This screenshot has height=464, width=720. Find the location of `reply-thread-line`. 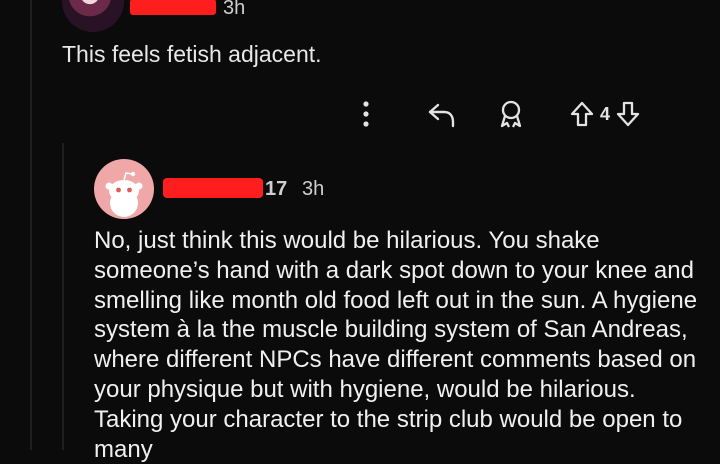

reply-thread-line is located at coordinates (63, 296).